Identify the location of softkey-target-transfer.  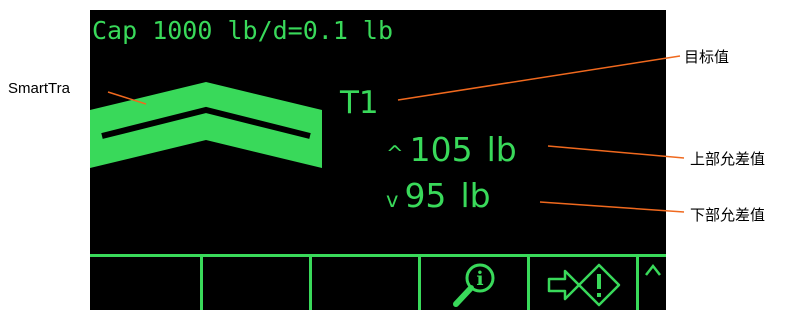
(581, 283).